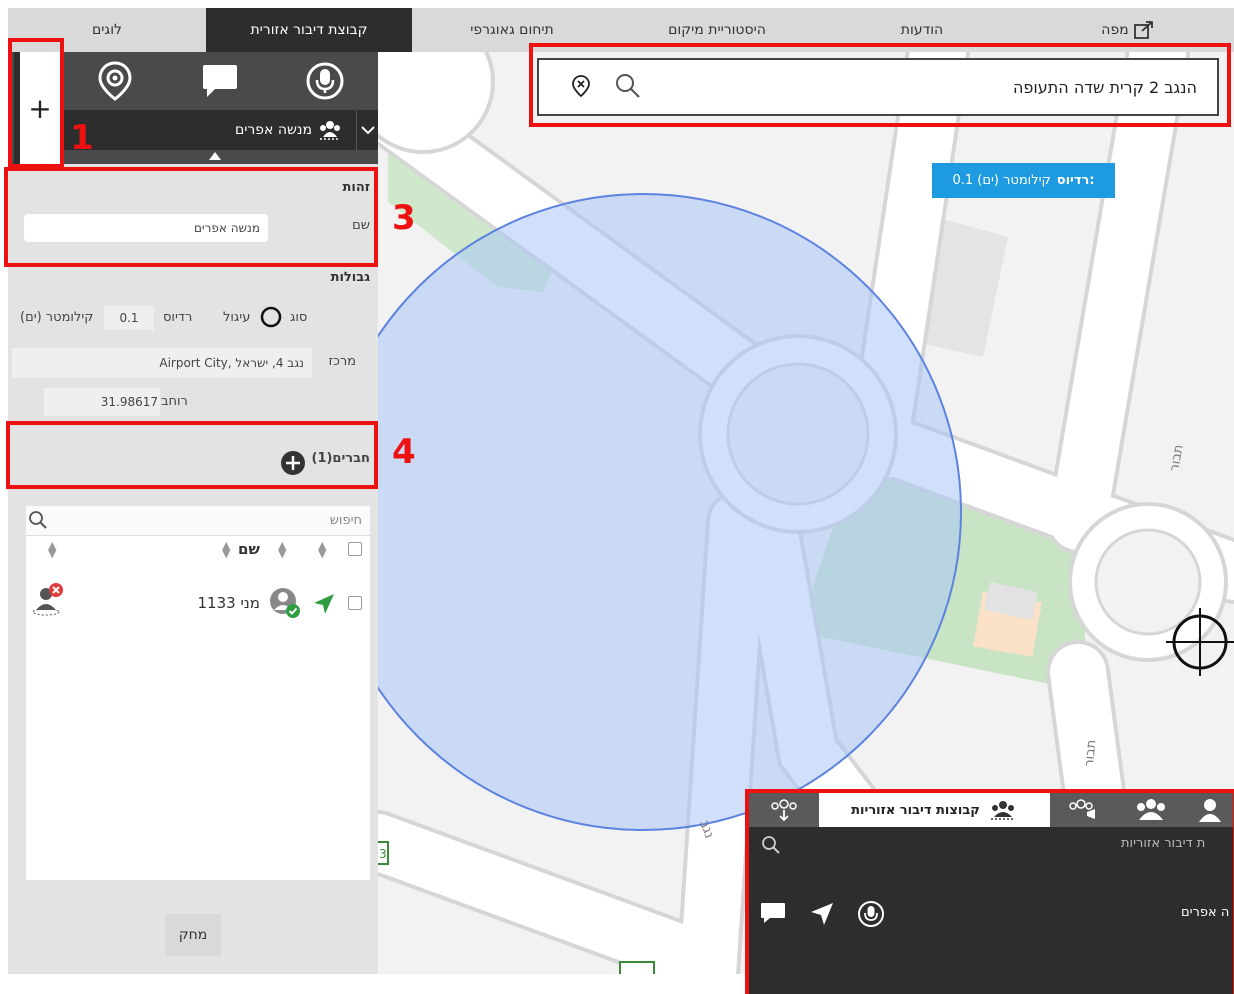 The height and width of the screenshot is (994, 1234). I want to click on remove-member-icon, so click(48, 600).